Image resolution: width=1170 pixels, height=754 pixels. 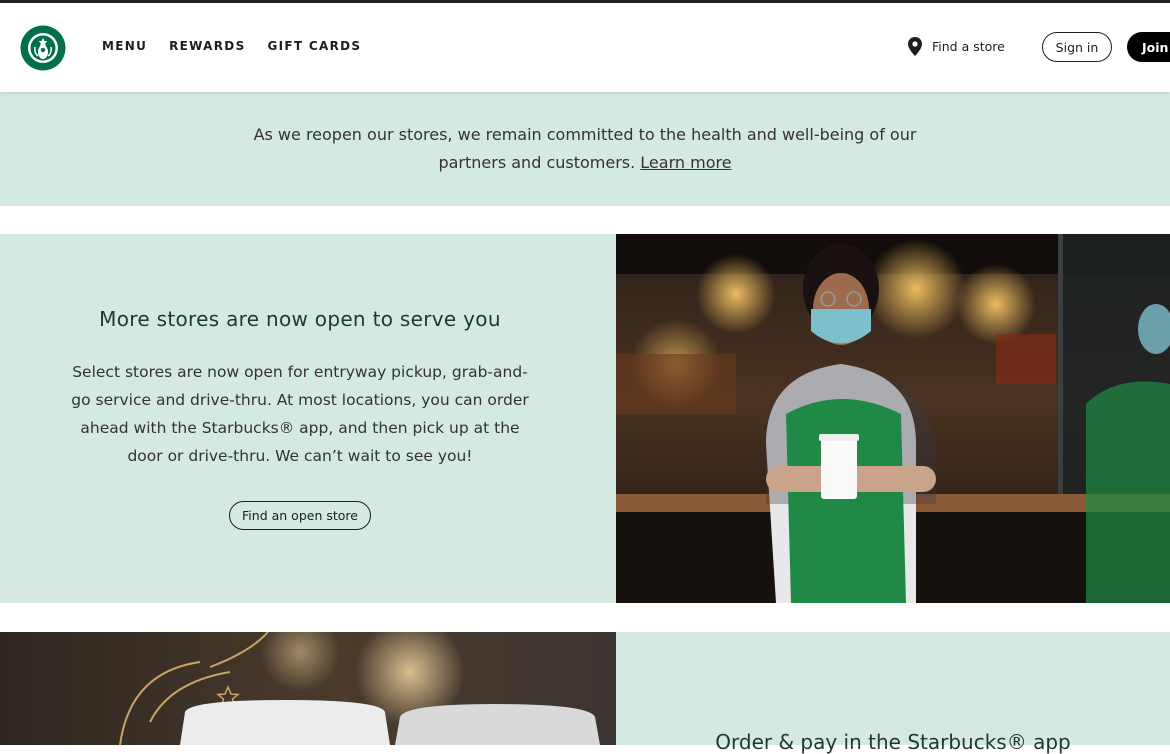 What do you see at coordinates (43, 48) in the screenshot?
I see `starbucks-logo` at bounding box center [43, 48].